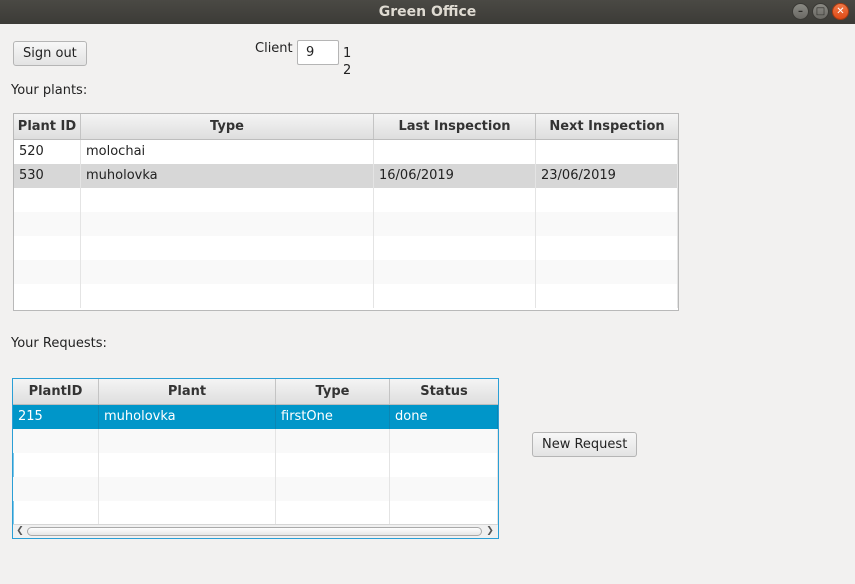  I want to click on column-header-plantid: PlantID, so click(56, 391).